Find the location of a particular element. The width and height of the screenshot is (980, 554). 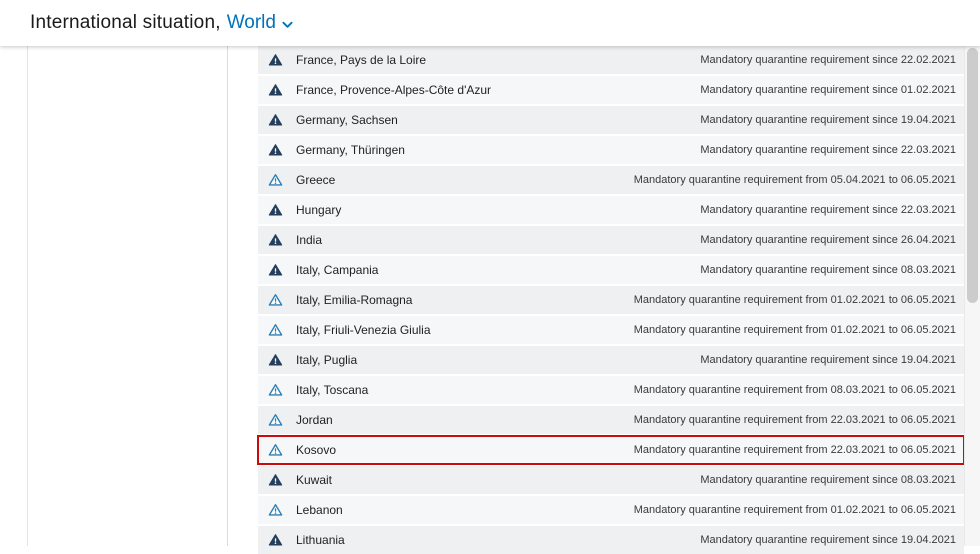

country-name: Hungary is located at coordinates (319, 210).